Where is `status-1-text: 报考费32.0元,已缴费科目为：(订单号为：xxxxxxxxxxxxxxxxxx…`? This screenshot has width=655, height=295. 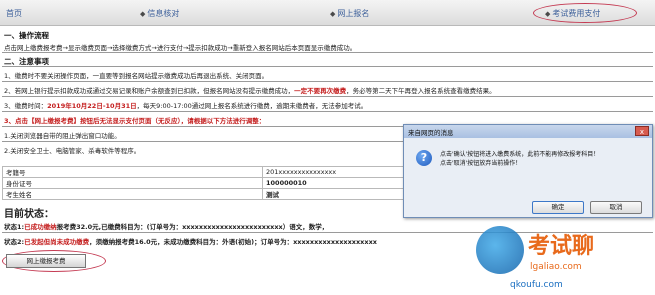 status-1-text: 报考费32.0元,已缴费科目为：(订单号为：xxxxxxxxxxxxxxxxxx… is located at coordinates (192, 227).